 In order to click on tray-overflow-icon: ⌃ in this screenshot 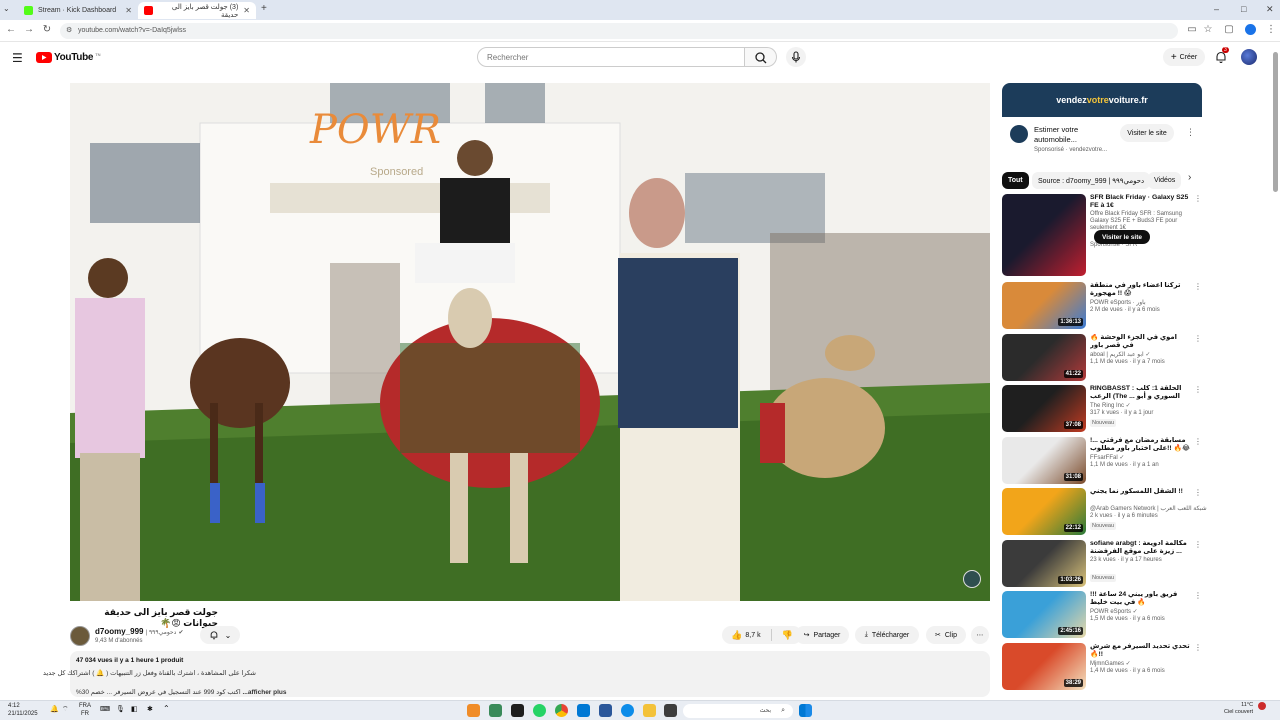, I will do `click(166, 708)`.